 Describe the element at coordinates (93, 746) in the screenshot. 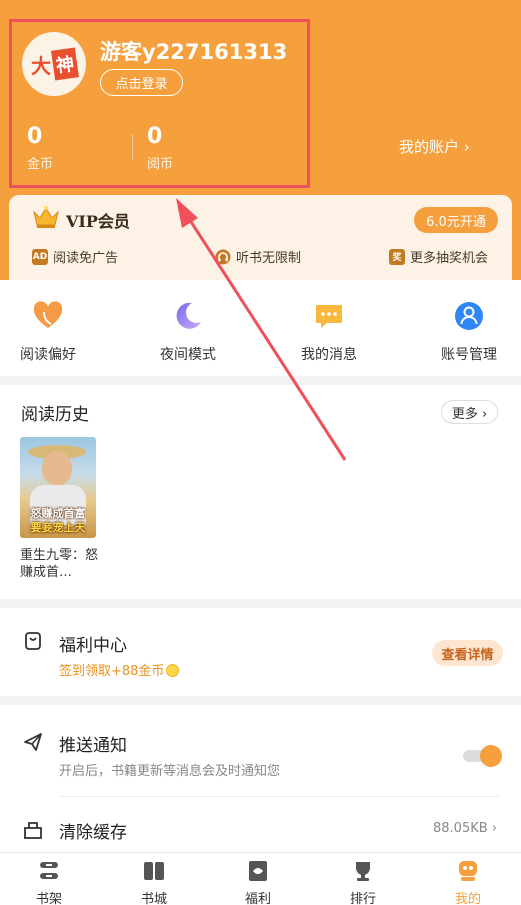

I see `push-title: 推送通知` at that location.